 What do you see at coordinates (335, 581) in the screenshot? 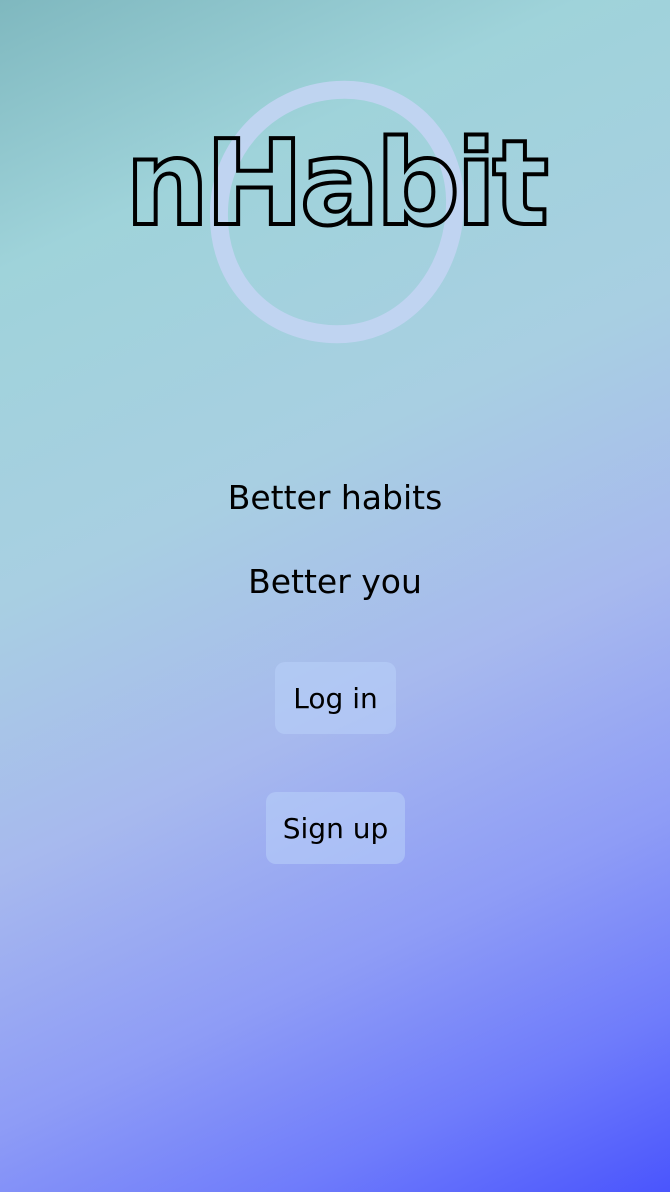
I see `tagline-line-2: Better you` at bounding box center [335, 581].